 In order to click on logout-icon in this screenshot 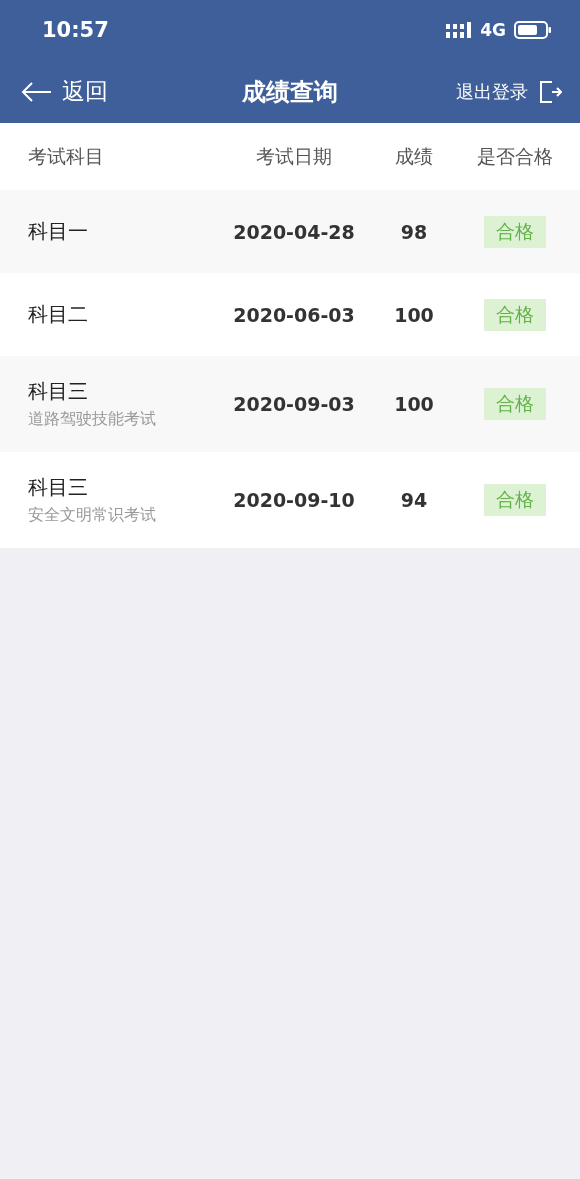, I will do `click(550, 91)`.